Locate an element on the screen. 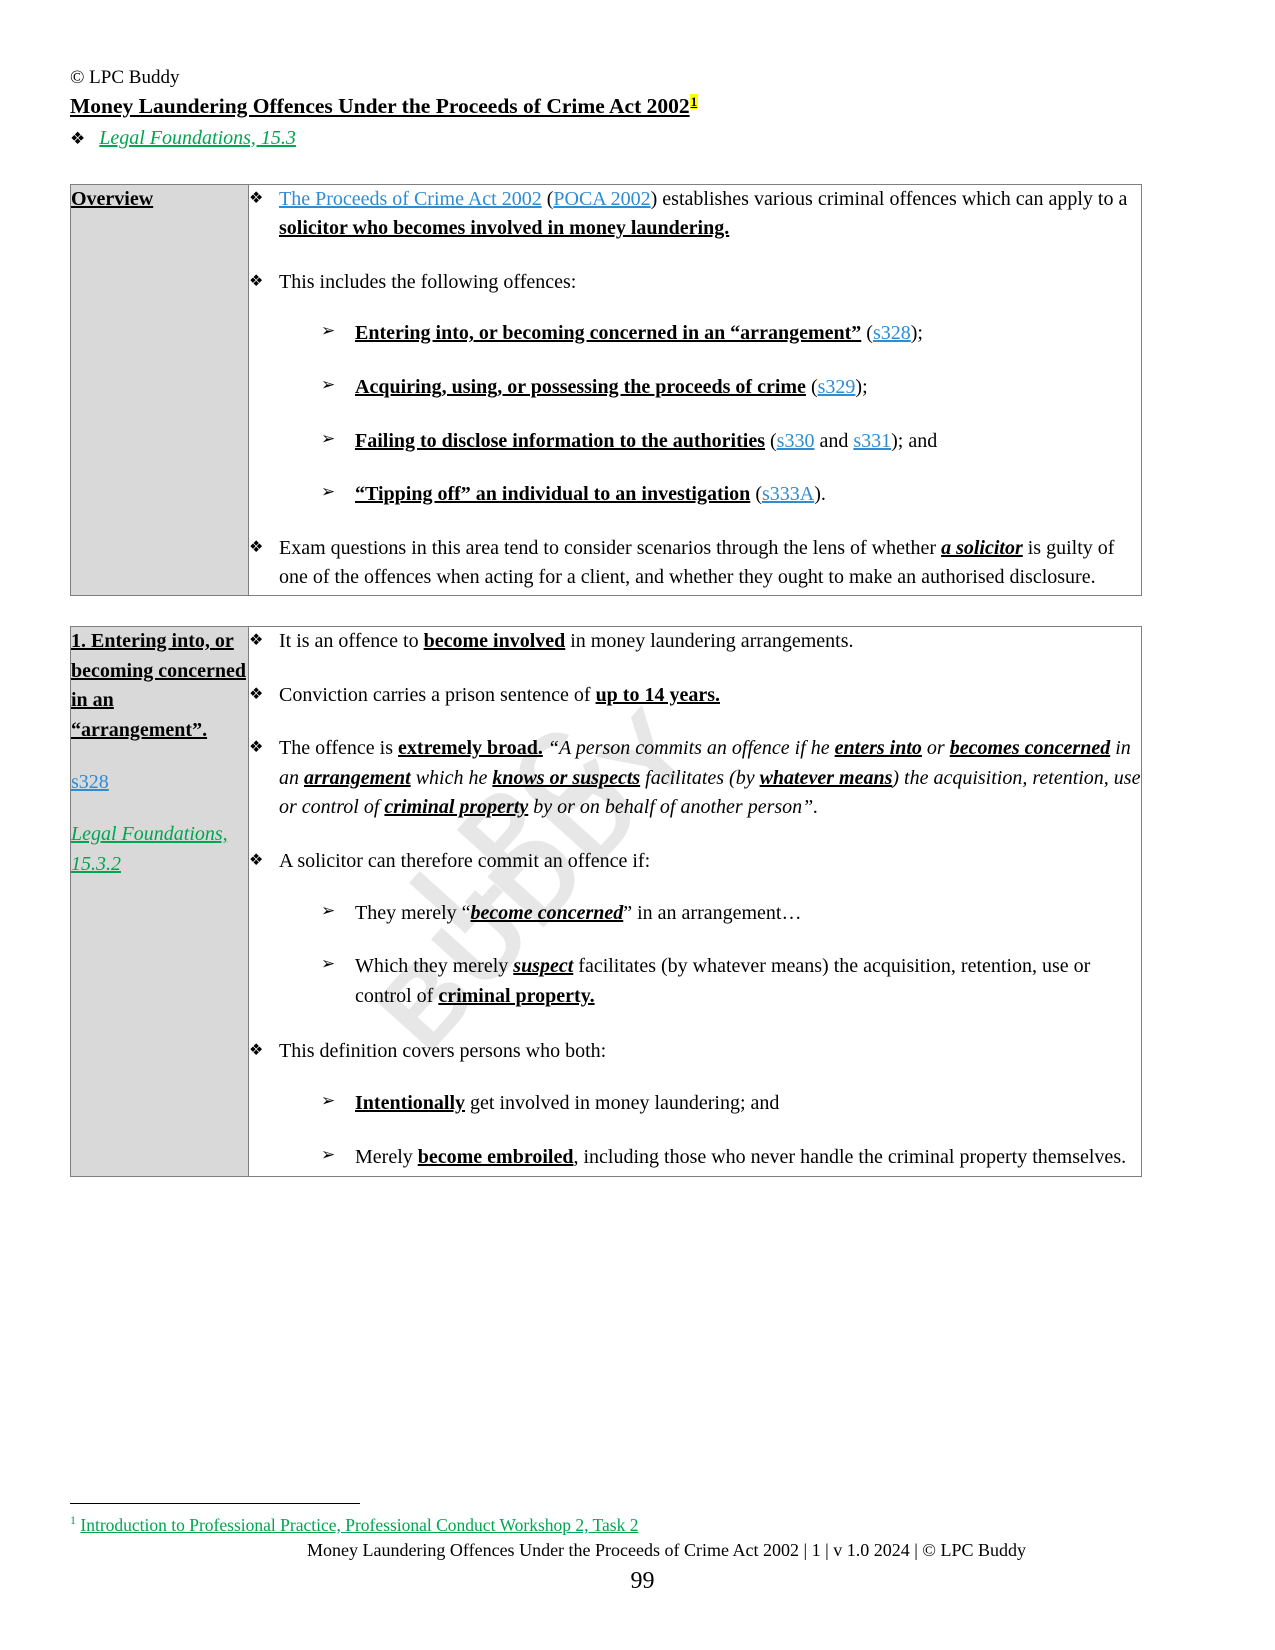 This screenshot has width=1275, height=1650. emphasis-text: Intentionally is located at coordinates (410, 1102).